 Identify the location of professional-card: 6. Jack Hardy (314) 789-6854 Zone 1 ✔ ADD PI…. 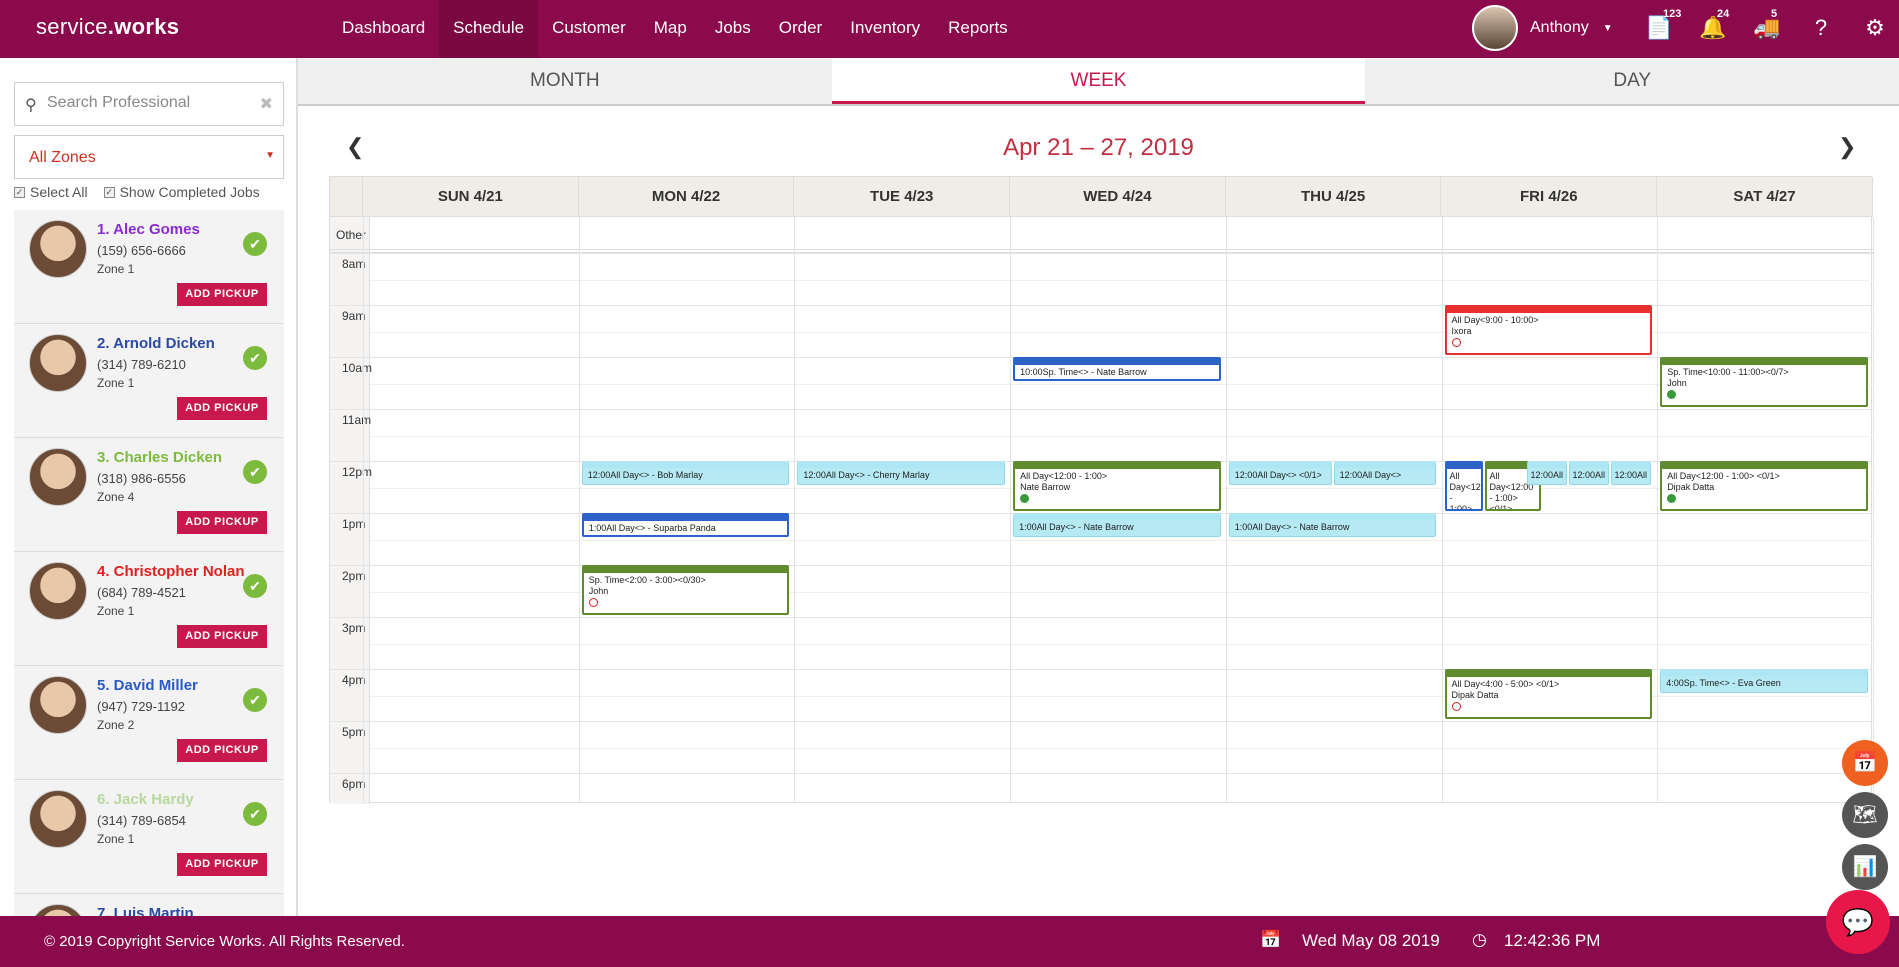
(149, 837).